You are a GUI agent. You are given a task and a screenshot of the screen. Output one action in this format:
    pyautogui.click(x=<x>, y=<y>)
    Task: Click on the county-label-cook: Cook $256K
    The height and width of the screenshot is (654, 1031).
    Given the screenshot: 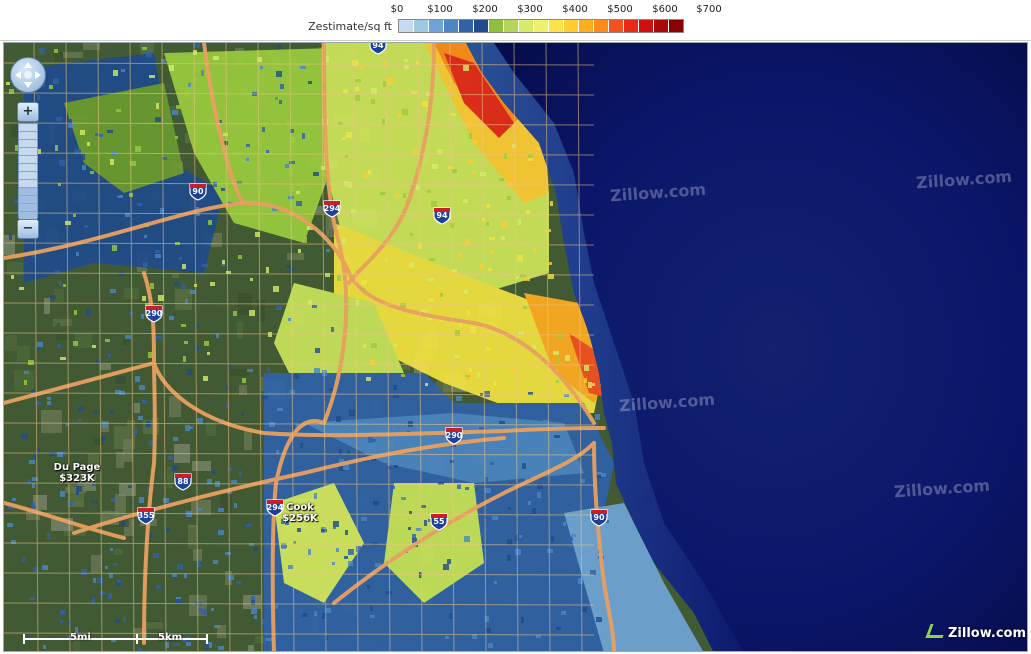 What is the action you would take?
    pyautogui.click(x=300, y=513)
    